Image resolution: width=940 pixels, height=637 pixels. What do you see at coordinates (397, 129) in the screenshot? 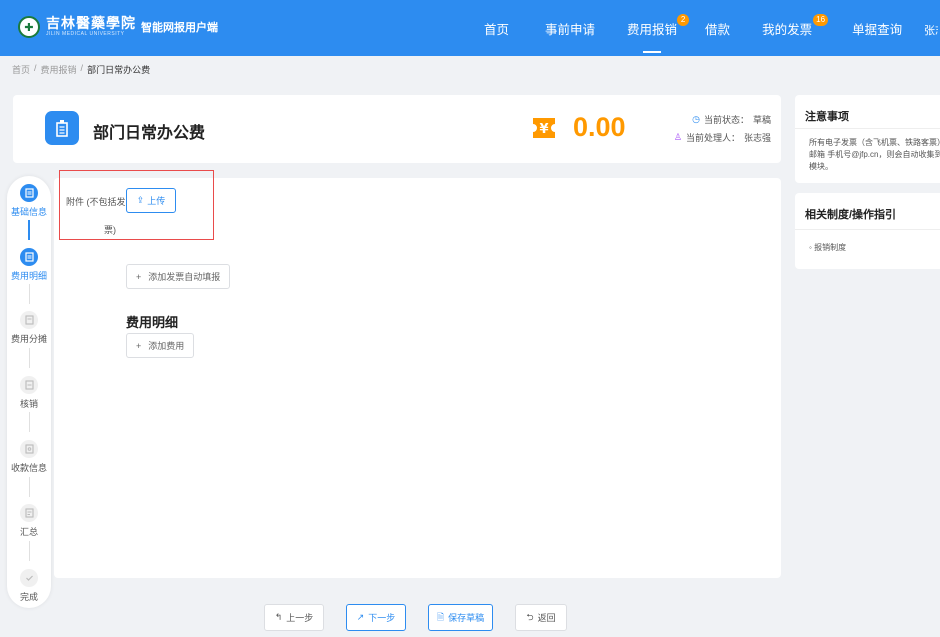
I see `form-header-card: 部门日常办公费 ¥ 0.00 ◷ 当前状态： 草稿 ♙ 当前处理人： 张志强` at bounding box center [397, 129].